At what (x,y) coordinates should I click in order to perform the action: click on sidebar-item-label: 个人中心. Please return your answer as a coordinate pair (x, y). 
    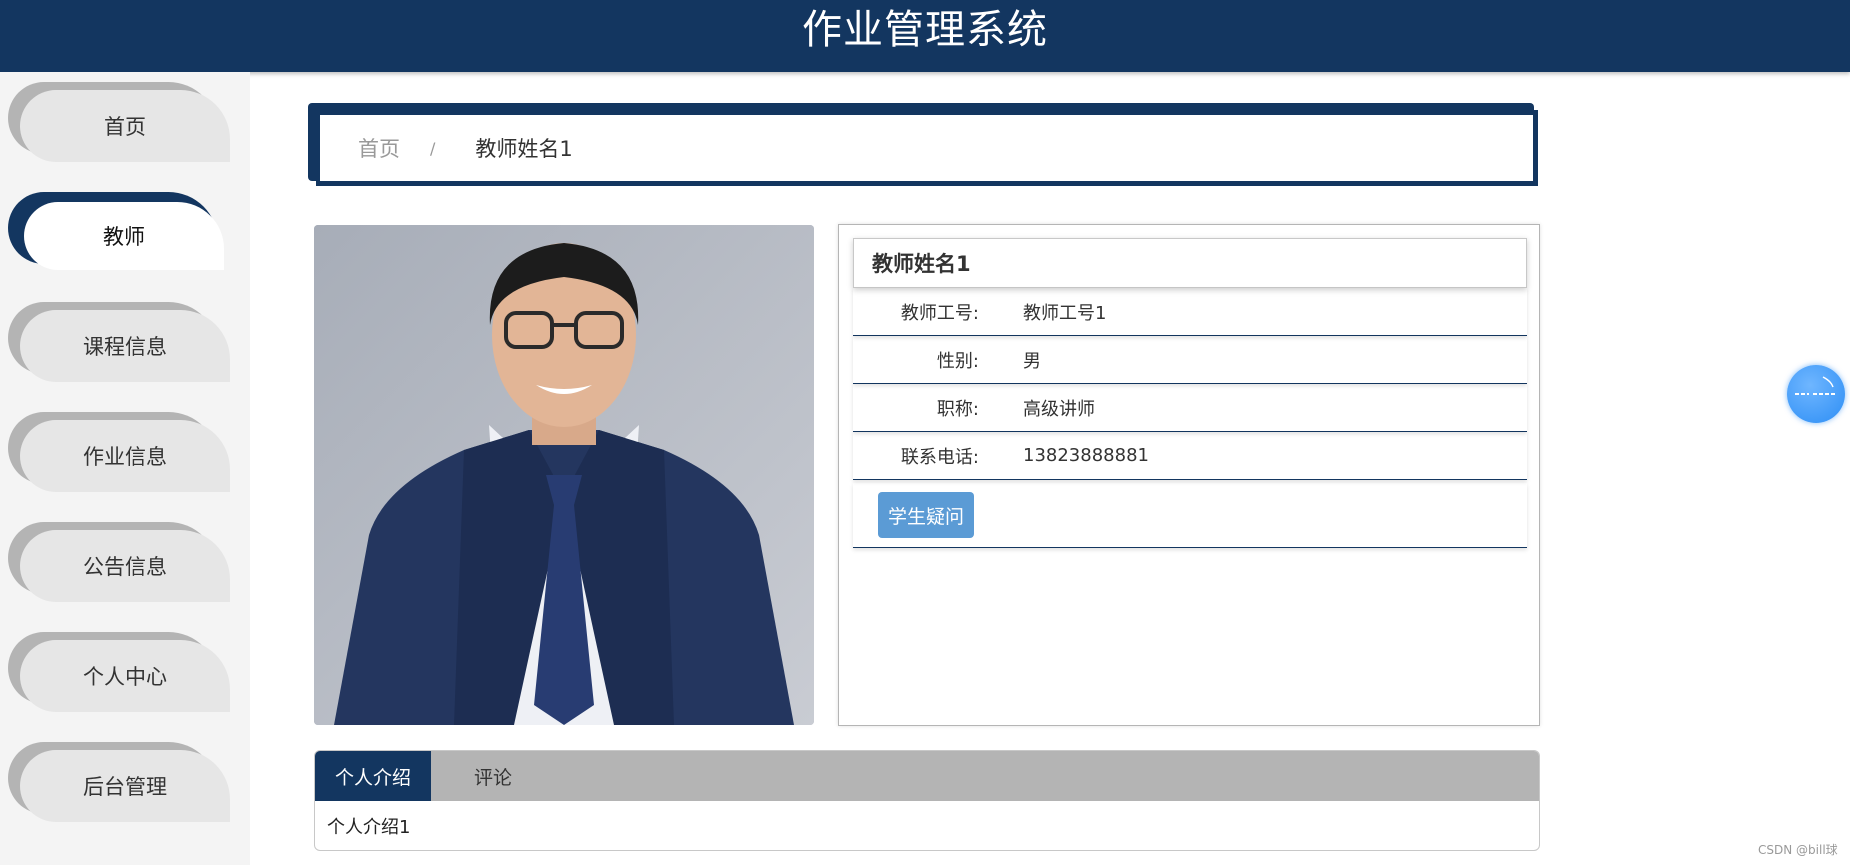
    Looking at the image, I should click on (125, 676).